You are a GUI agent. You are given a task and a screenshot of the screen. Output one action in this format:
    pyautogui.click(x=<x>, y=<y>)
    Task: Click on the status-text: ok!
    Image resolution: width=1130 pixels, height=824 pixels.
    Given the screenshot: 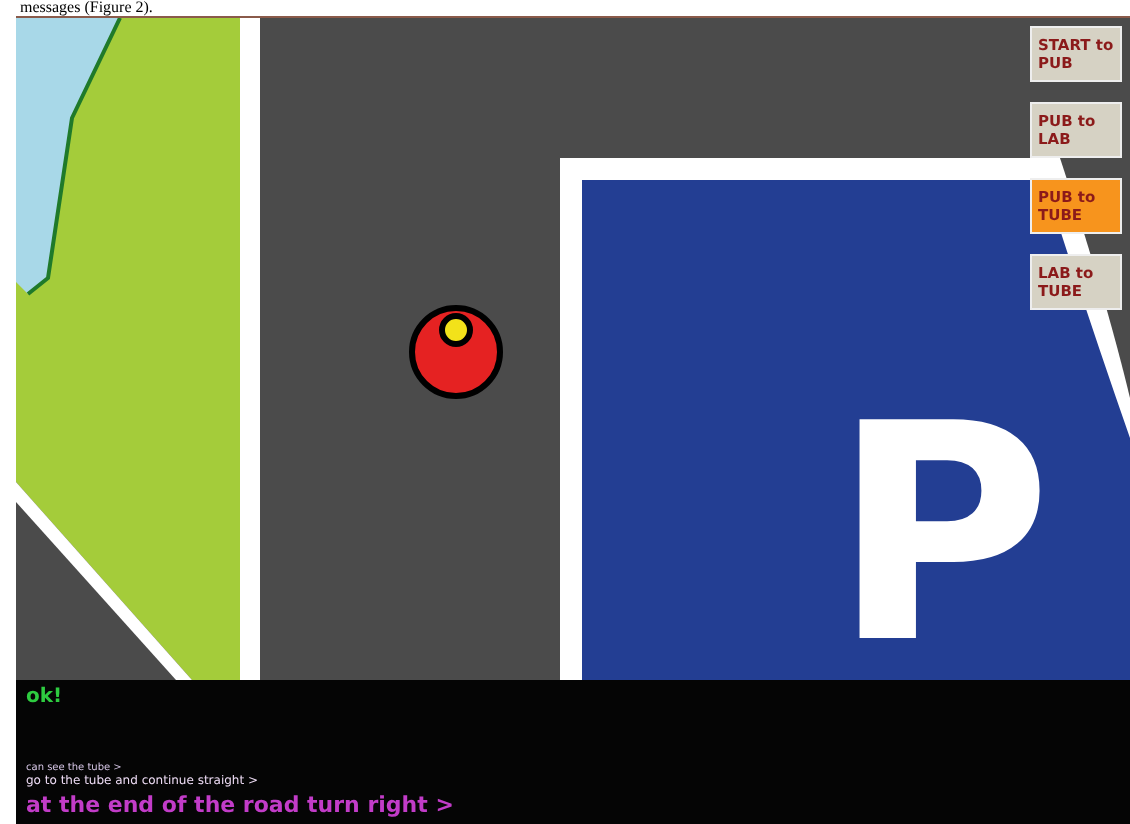 What is the action you would take?
    pyautogui.click(x=45, y=697)
    